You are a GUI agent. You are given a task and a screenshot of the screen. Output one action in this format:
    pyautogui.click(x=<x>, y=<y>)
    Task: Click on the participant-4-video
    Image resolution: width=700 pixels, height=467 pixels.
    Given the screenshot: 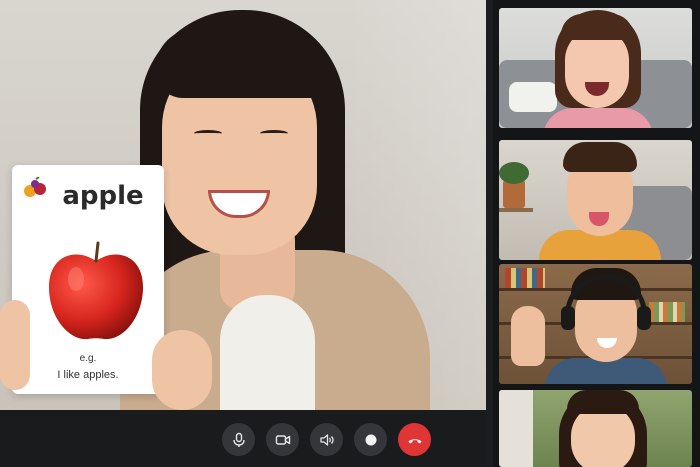 What is the action you would take?
    pyautogui.click(x=603, y=428)
    